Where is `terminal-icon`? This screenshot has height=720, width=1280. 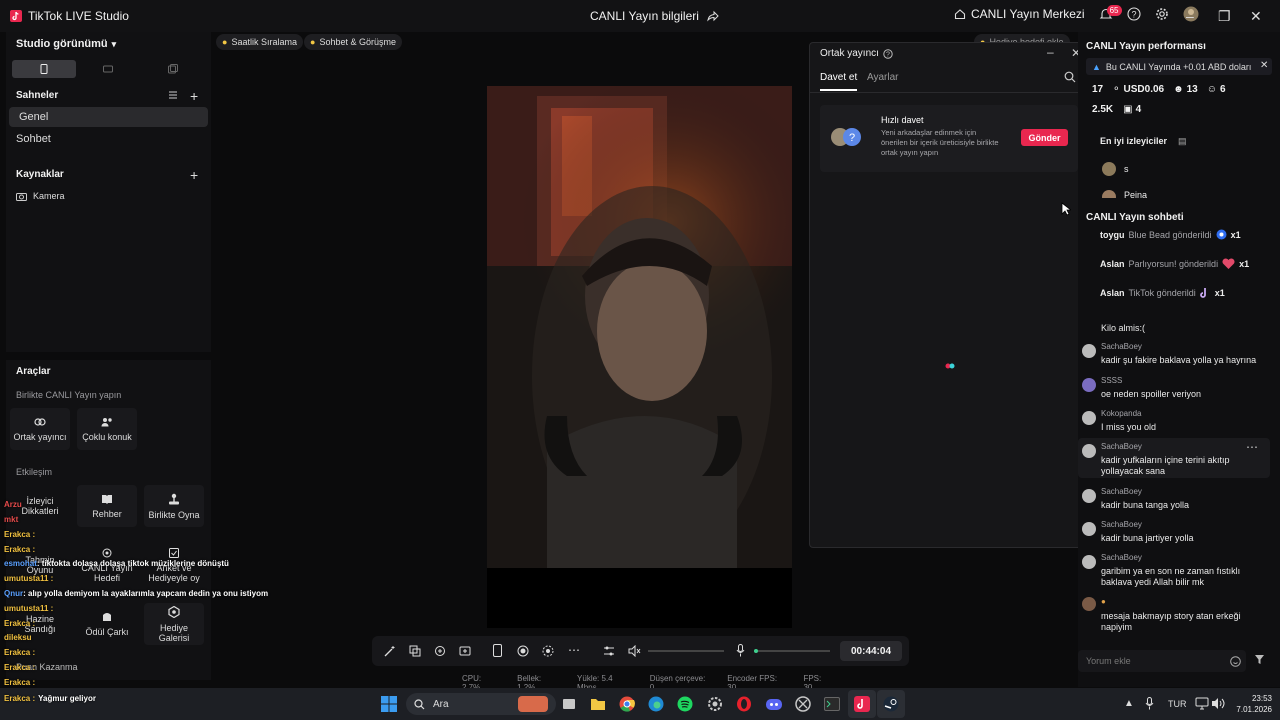
terminal-icon is located at coordinates (832, 704).